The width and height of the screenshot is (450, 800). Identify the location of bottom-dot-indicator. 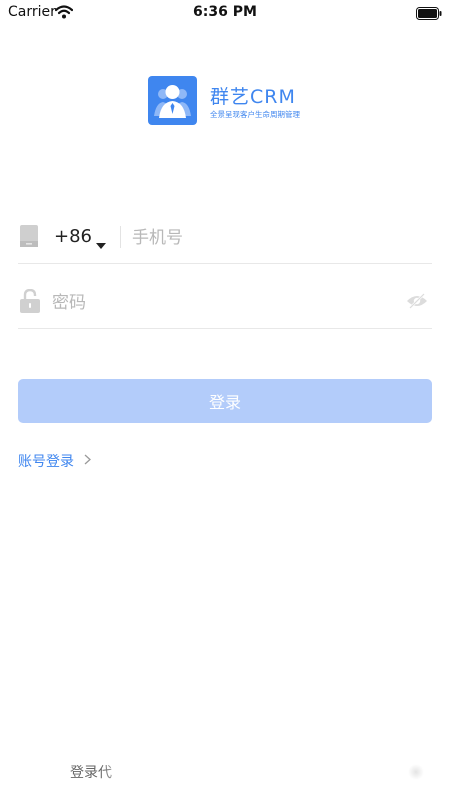
(416, 772).